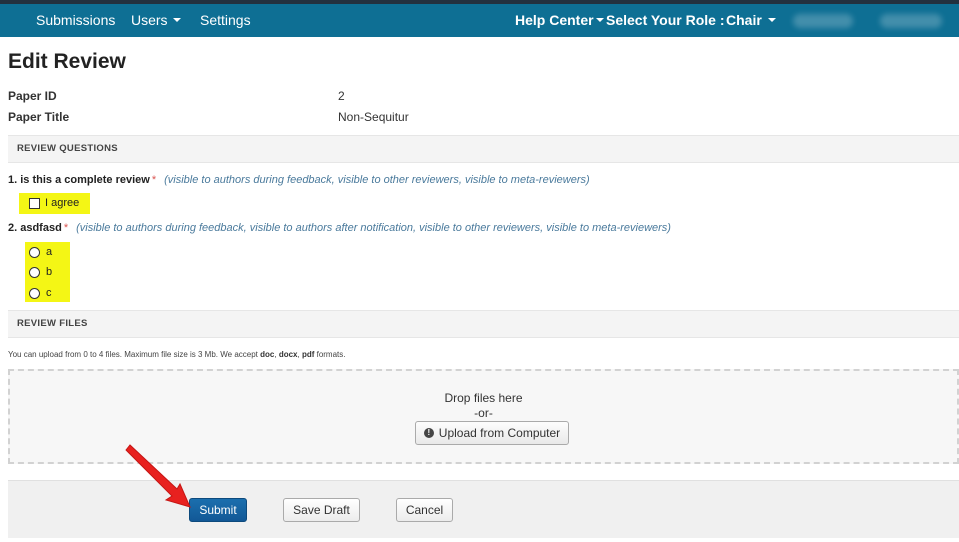 The image size is (959, 542). What do you see at coordinates (49, 293) in the screenshot?
I see `radio-c-label: c` at bounding box center [49, 293].